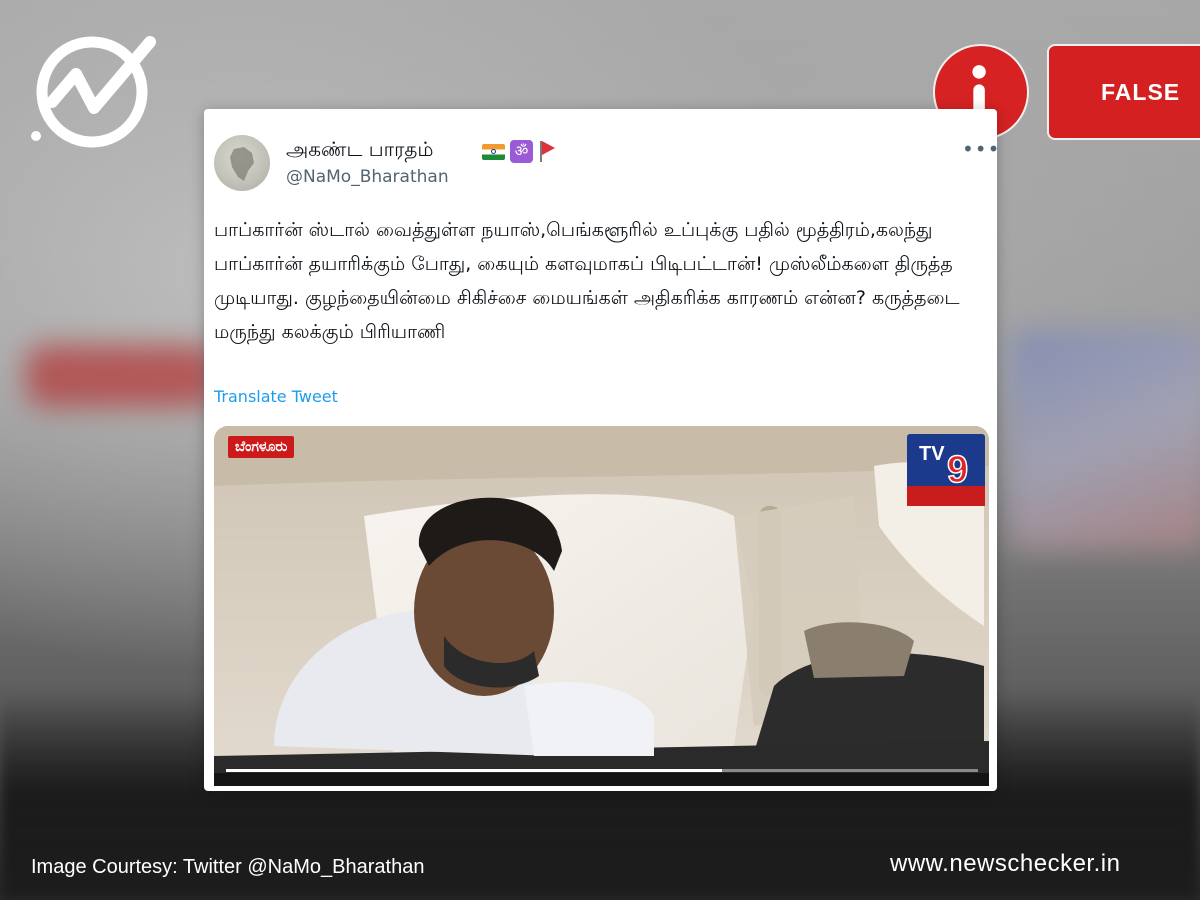 The image size is (1200, 900). I want to click on image-credit: Image Courtesy: Twitter @NaMo_Bharathan, so click(228, 867).